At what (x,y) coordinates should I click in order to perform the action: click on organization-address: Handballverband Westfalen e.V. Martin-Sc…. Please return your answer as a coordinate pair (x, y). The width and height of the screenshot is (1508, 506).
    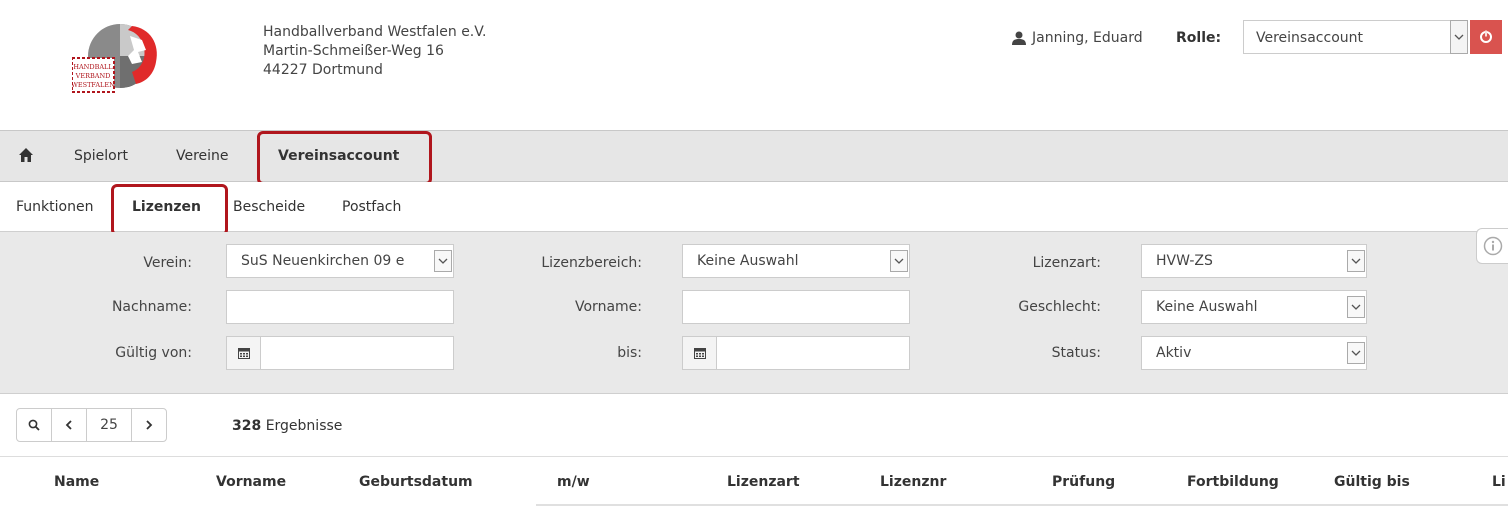
    Looking at the image, I should click on (374, 51).